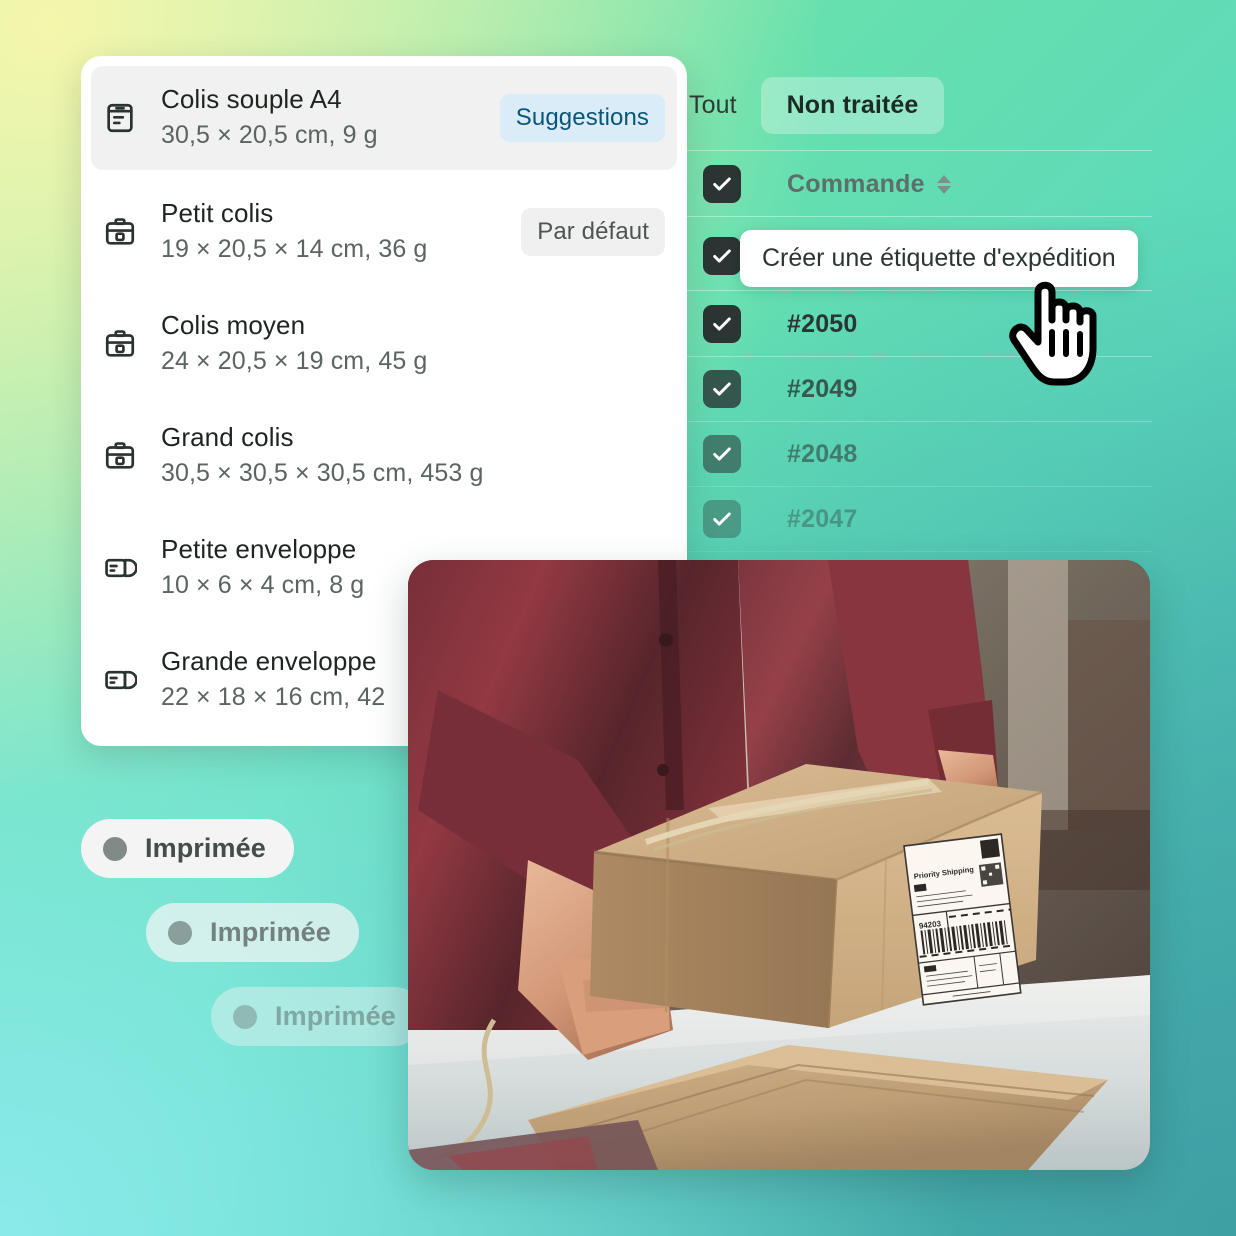 The height and width of the screenshot is (1236, 1236). Describe the element at coordinates (960, 454) in the screenshot. I see `table-row: #2048` at that location.